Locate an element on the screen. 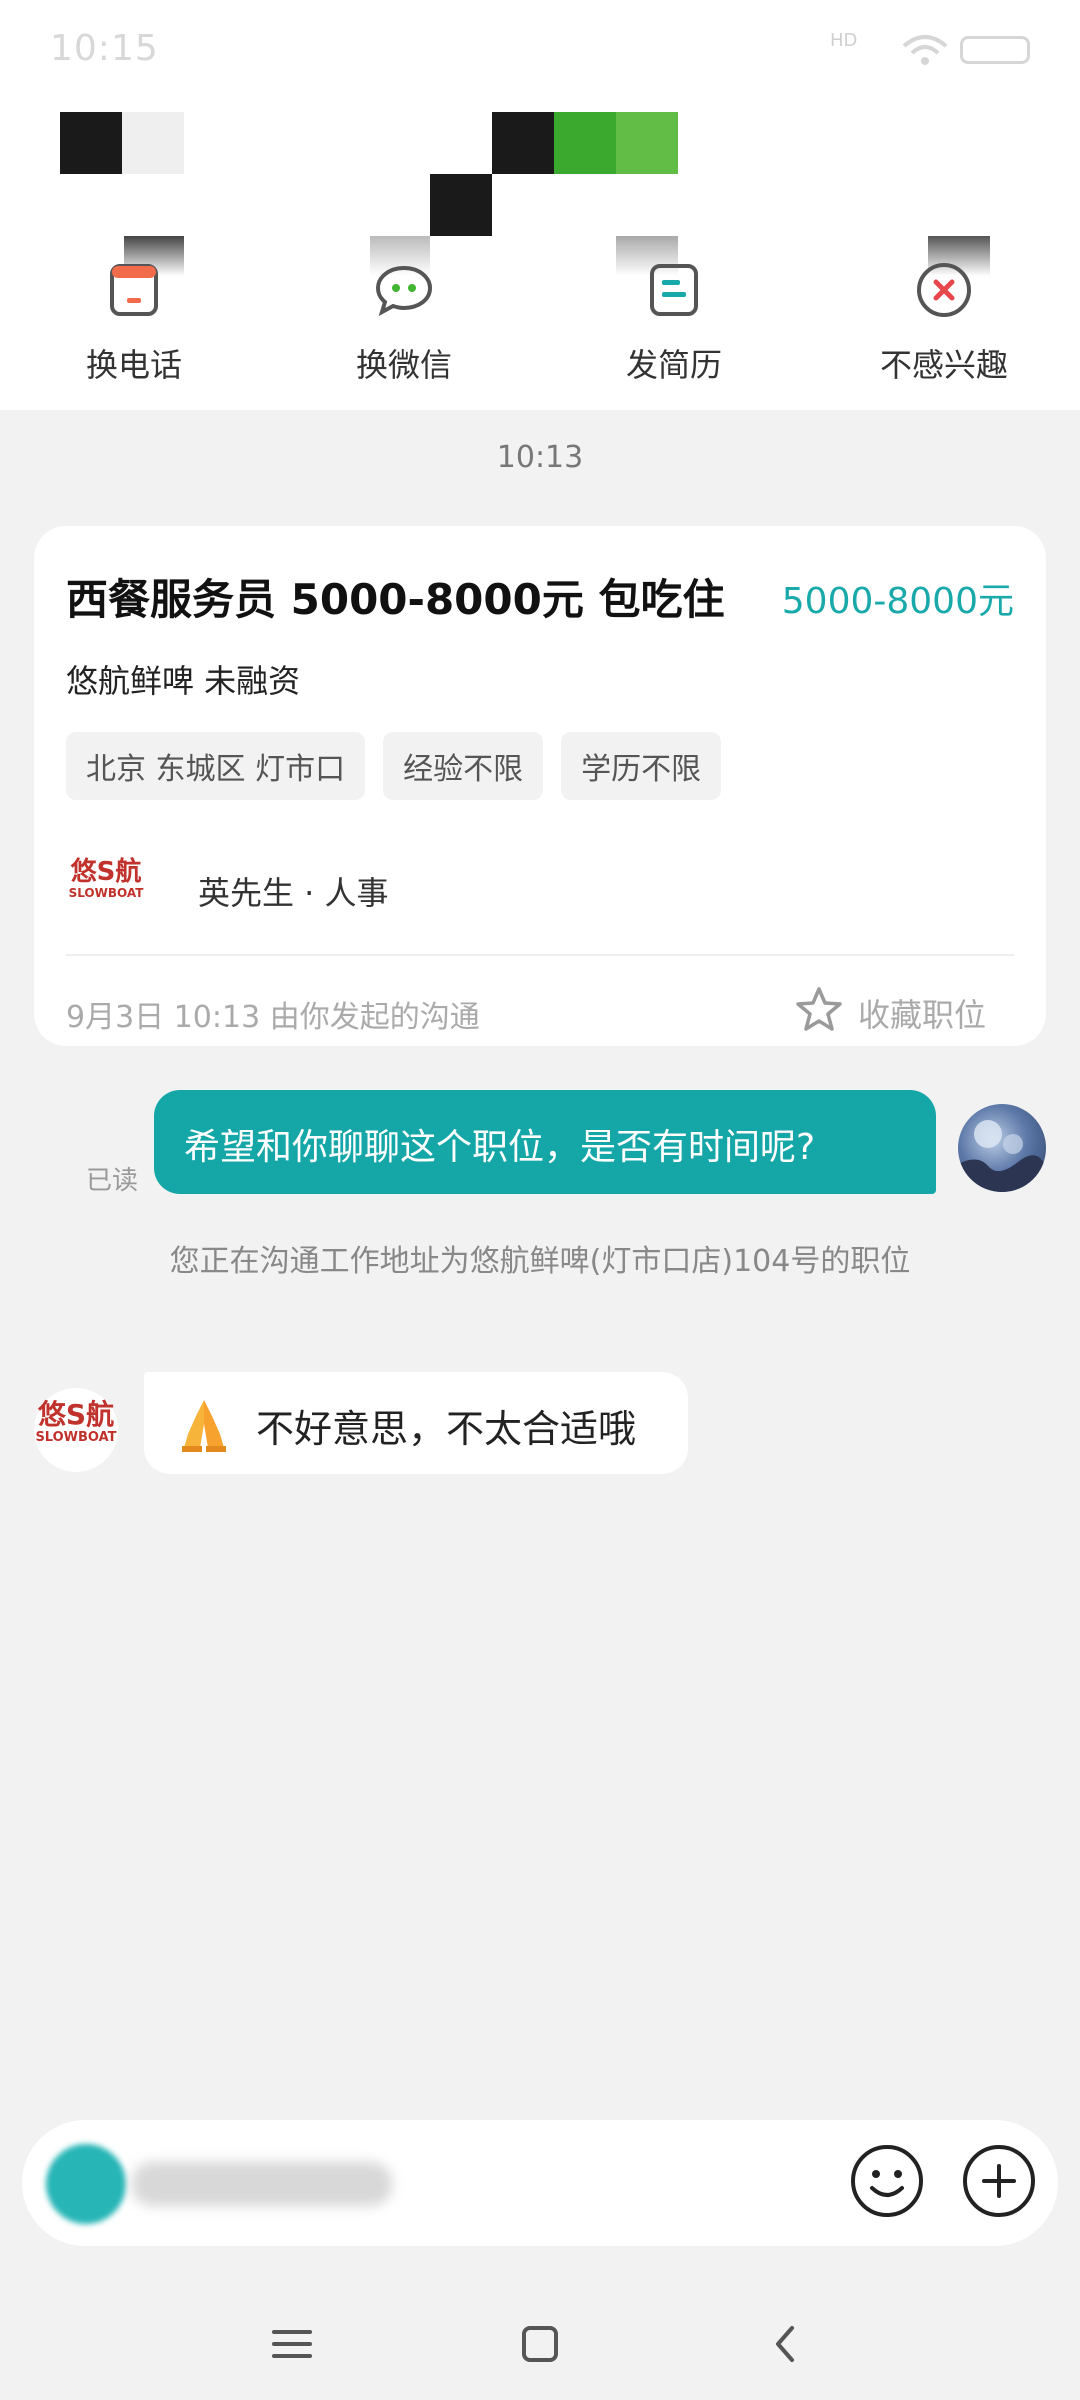  job-tag: 经验不限 is located at coordinates (463, 766).